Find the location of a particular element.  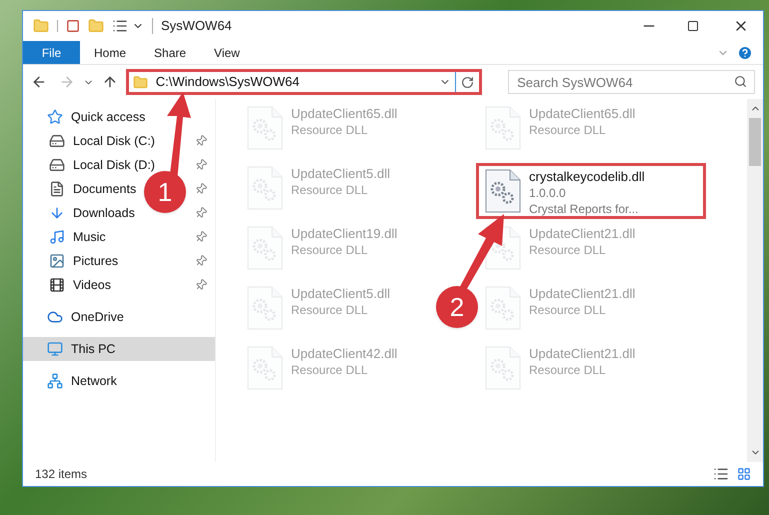

file-name: UpdateClient42.dll is located at coordinates (344, 354).